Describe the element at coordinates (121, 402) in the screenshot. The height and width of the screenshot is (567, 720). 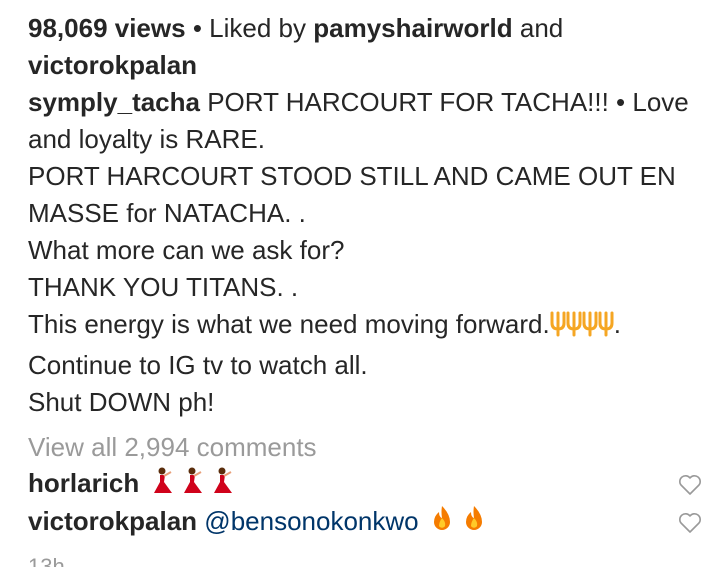
I see `caption-line: Shut DOWN ph!` at that location.